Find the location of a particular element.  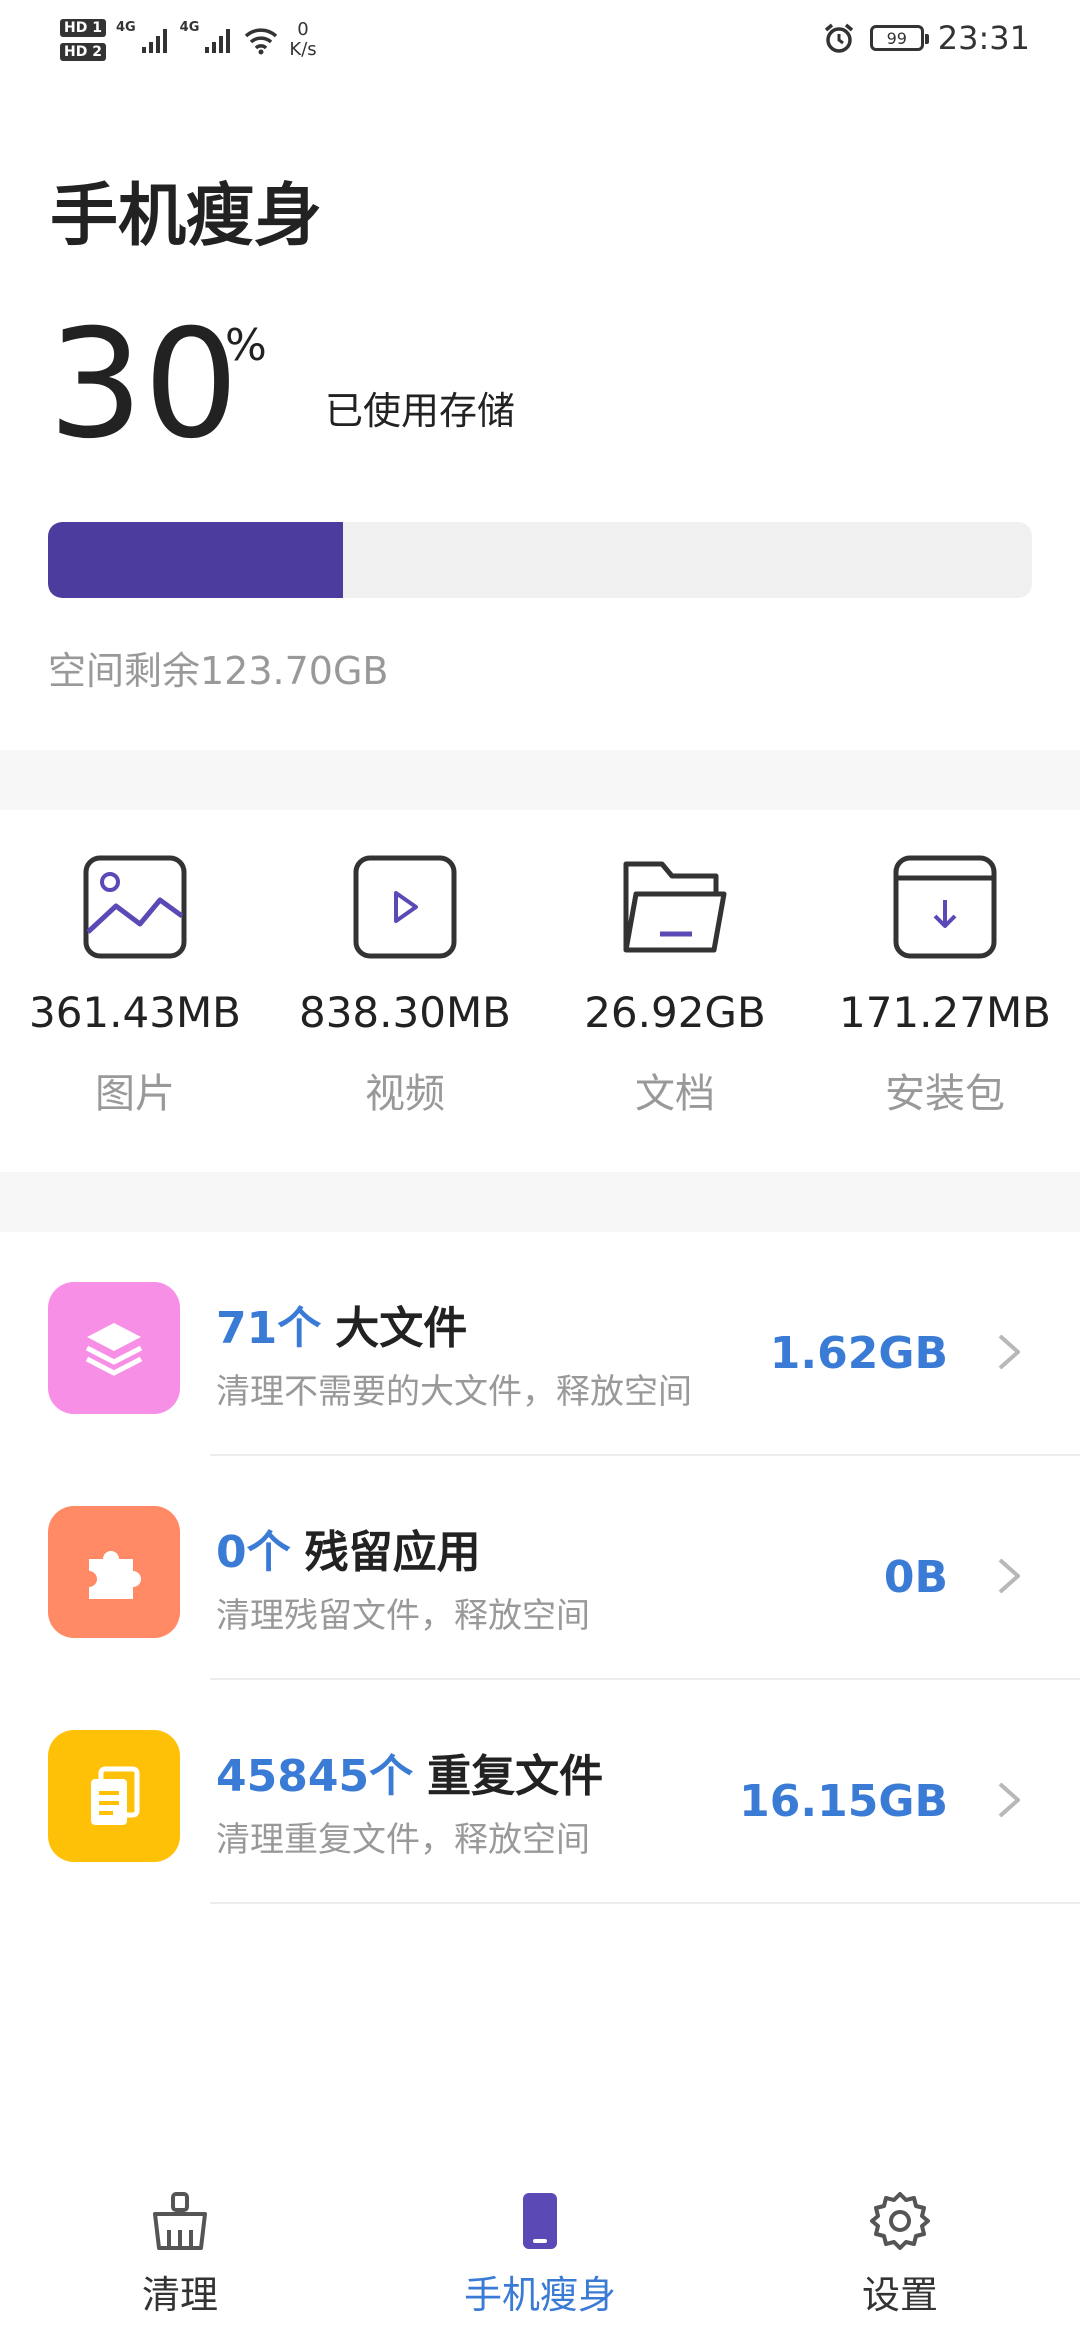

category-size: 838.30MB is located at coordinates (404, 1012).